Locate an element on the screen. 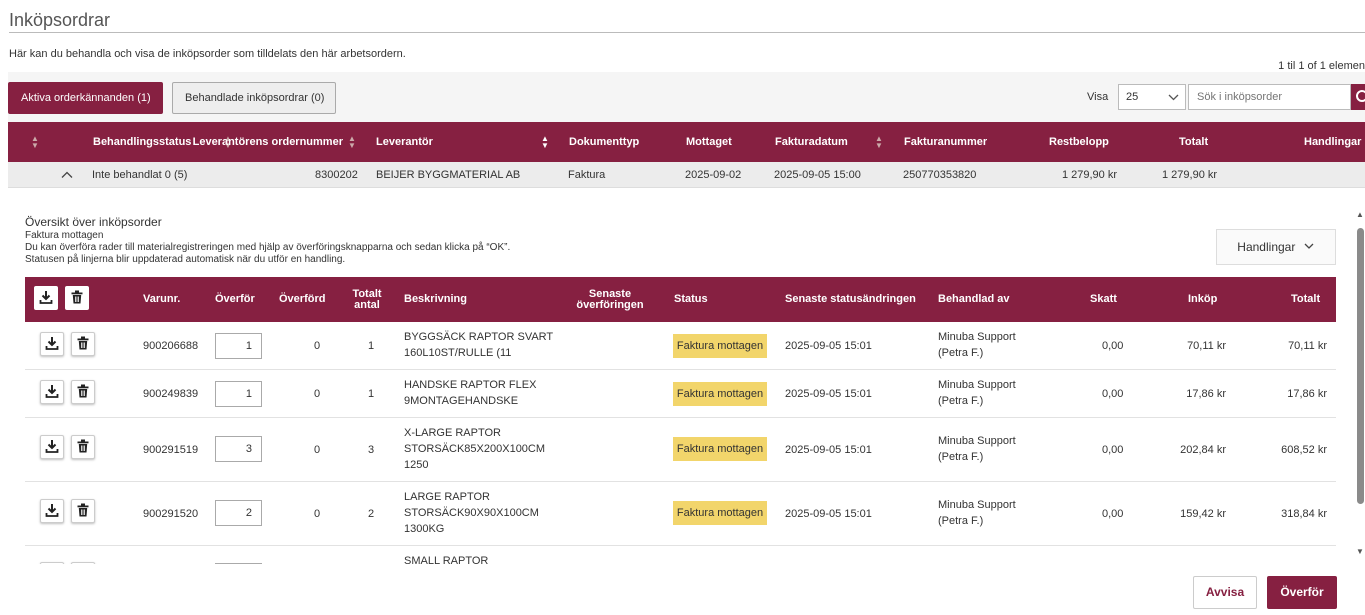  page-size-select: 25 is located at coordinates (1152, 97).